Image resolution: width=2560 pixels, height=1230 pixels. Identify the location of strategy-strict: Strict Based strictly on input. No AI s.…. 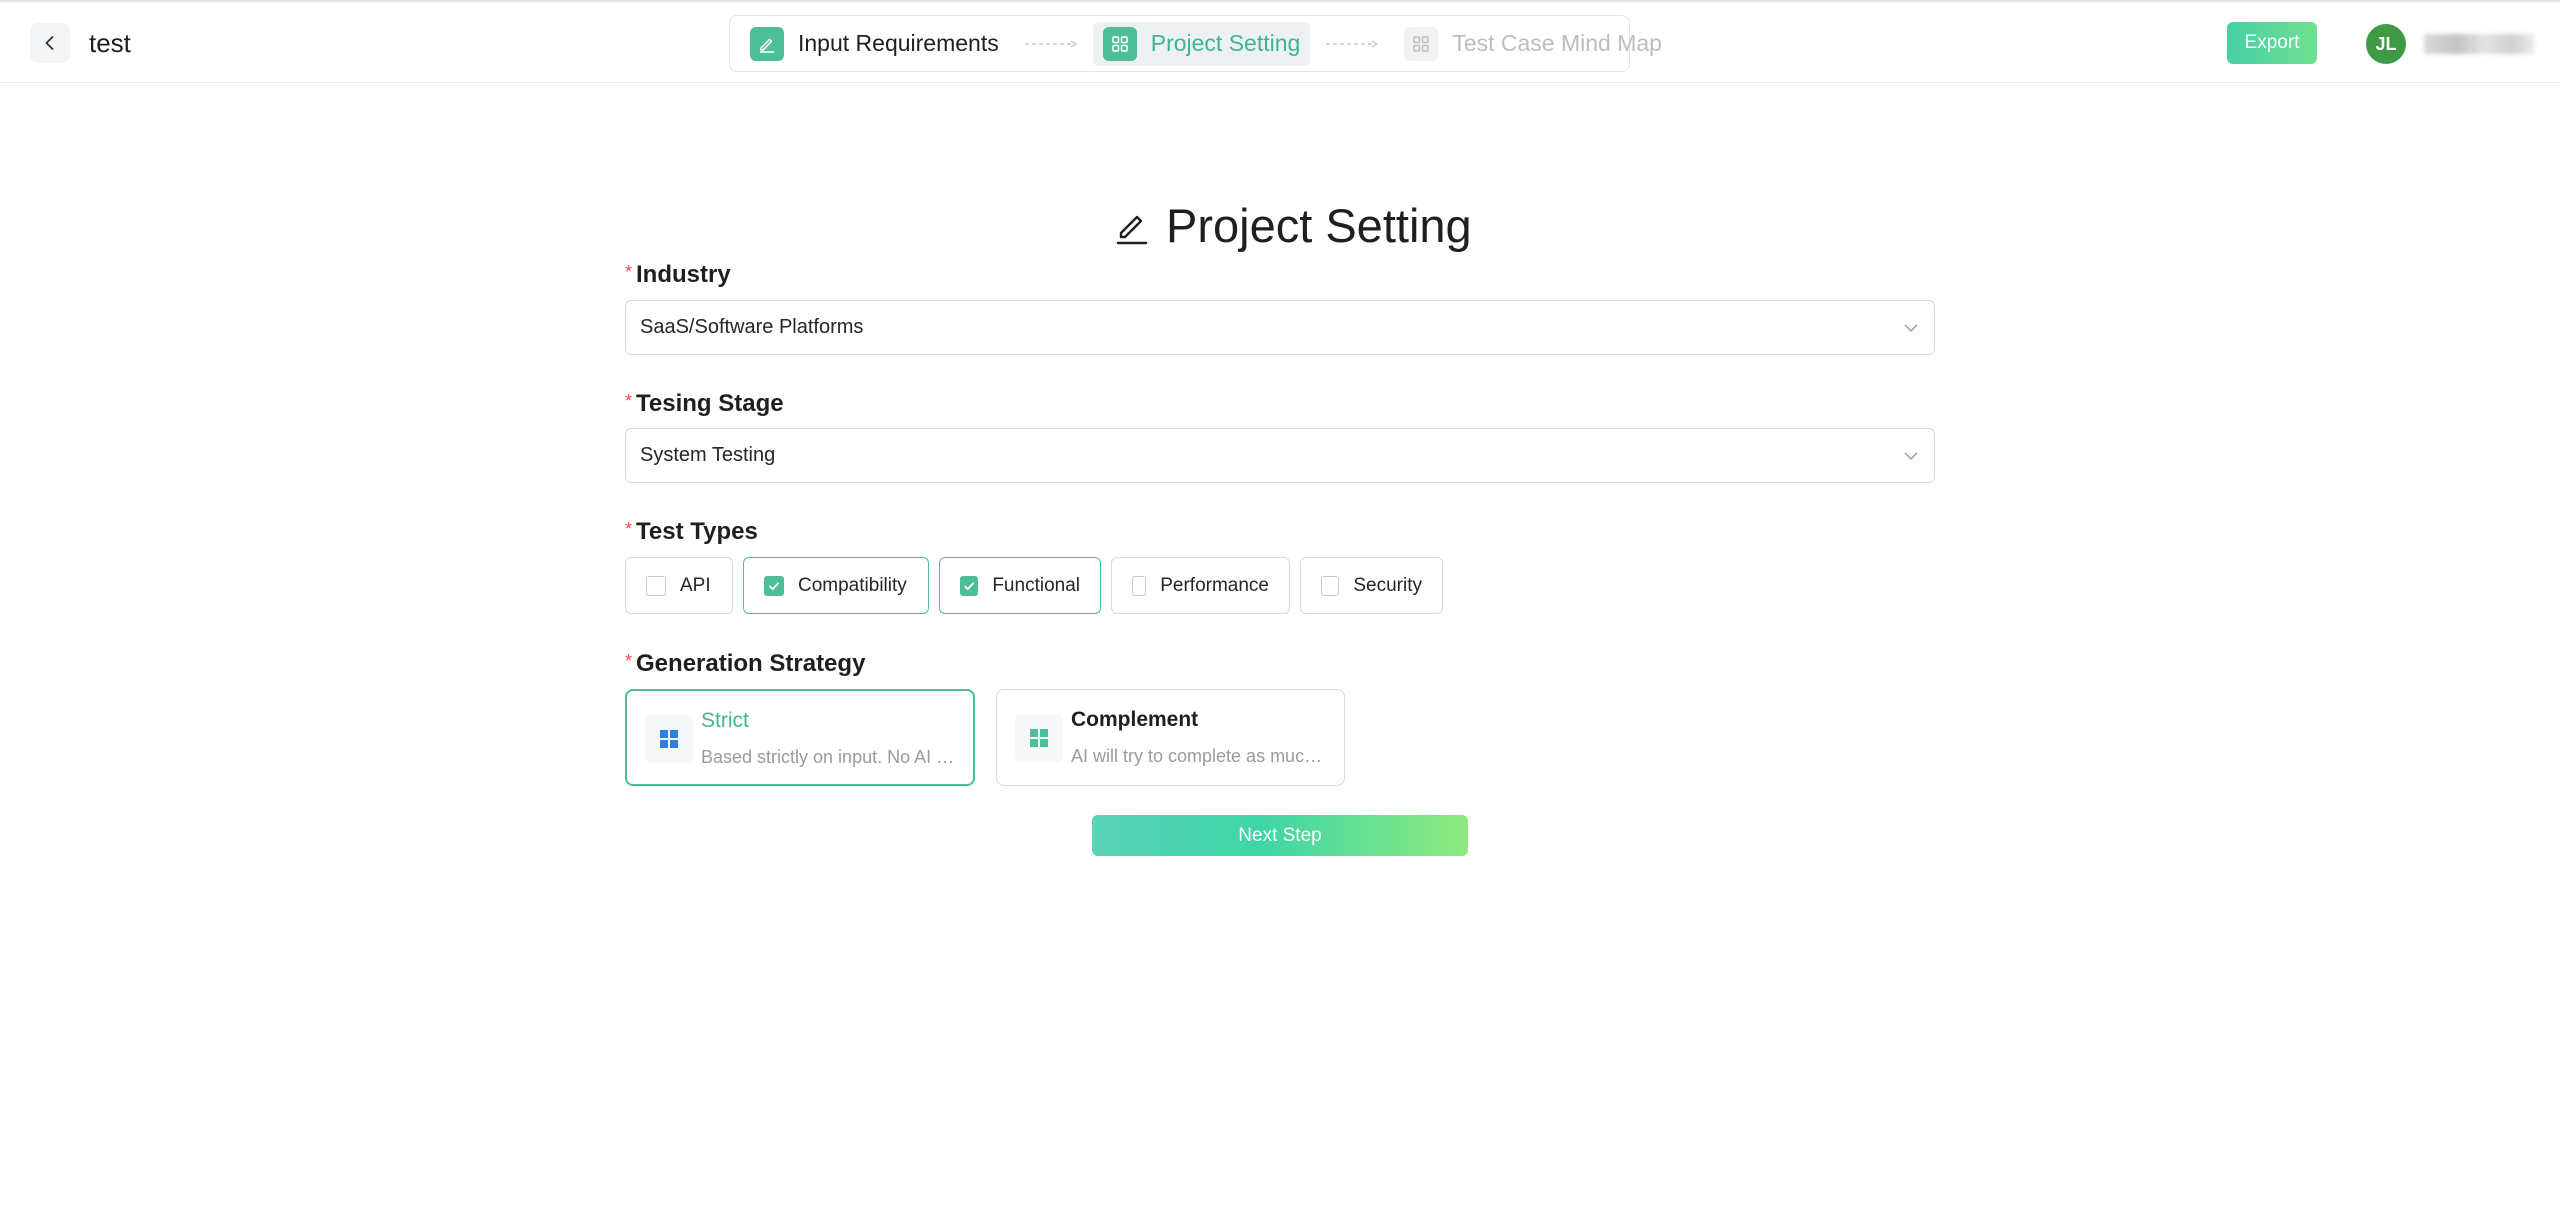
(800, 737).